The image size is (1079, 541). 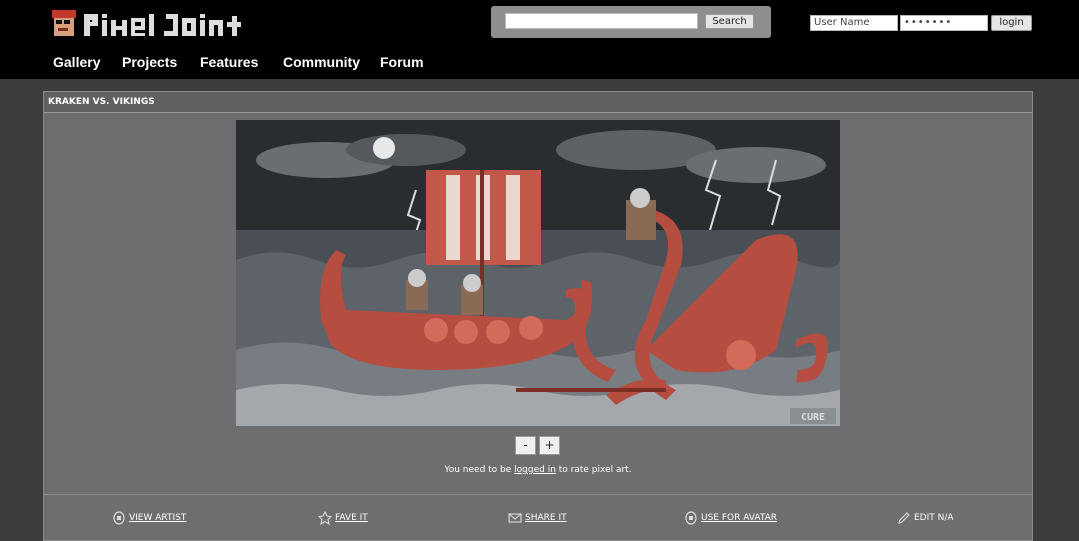 What do you see at coordinates (158, 518) in the screenshot?
I see `view-artist-label: VIEW ARTIST` at bounding box center [158, 518].